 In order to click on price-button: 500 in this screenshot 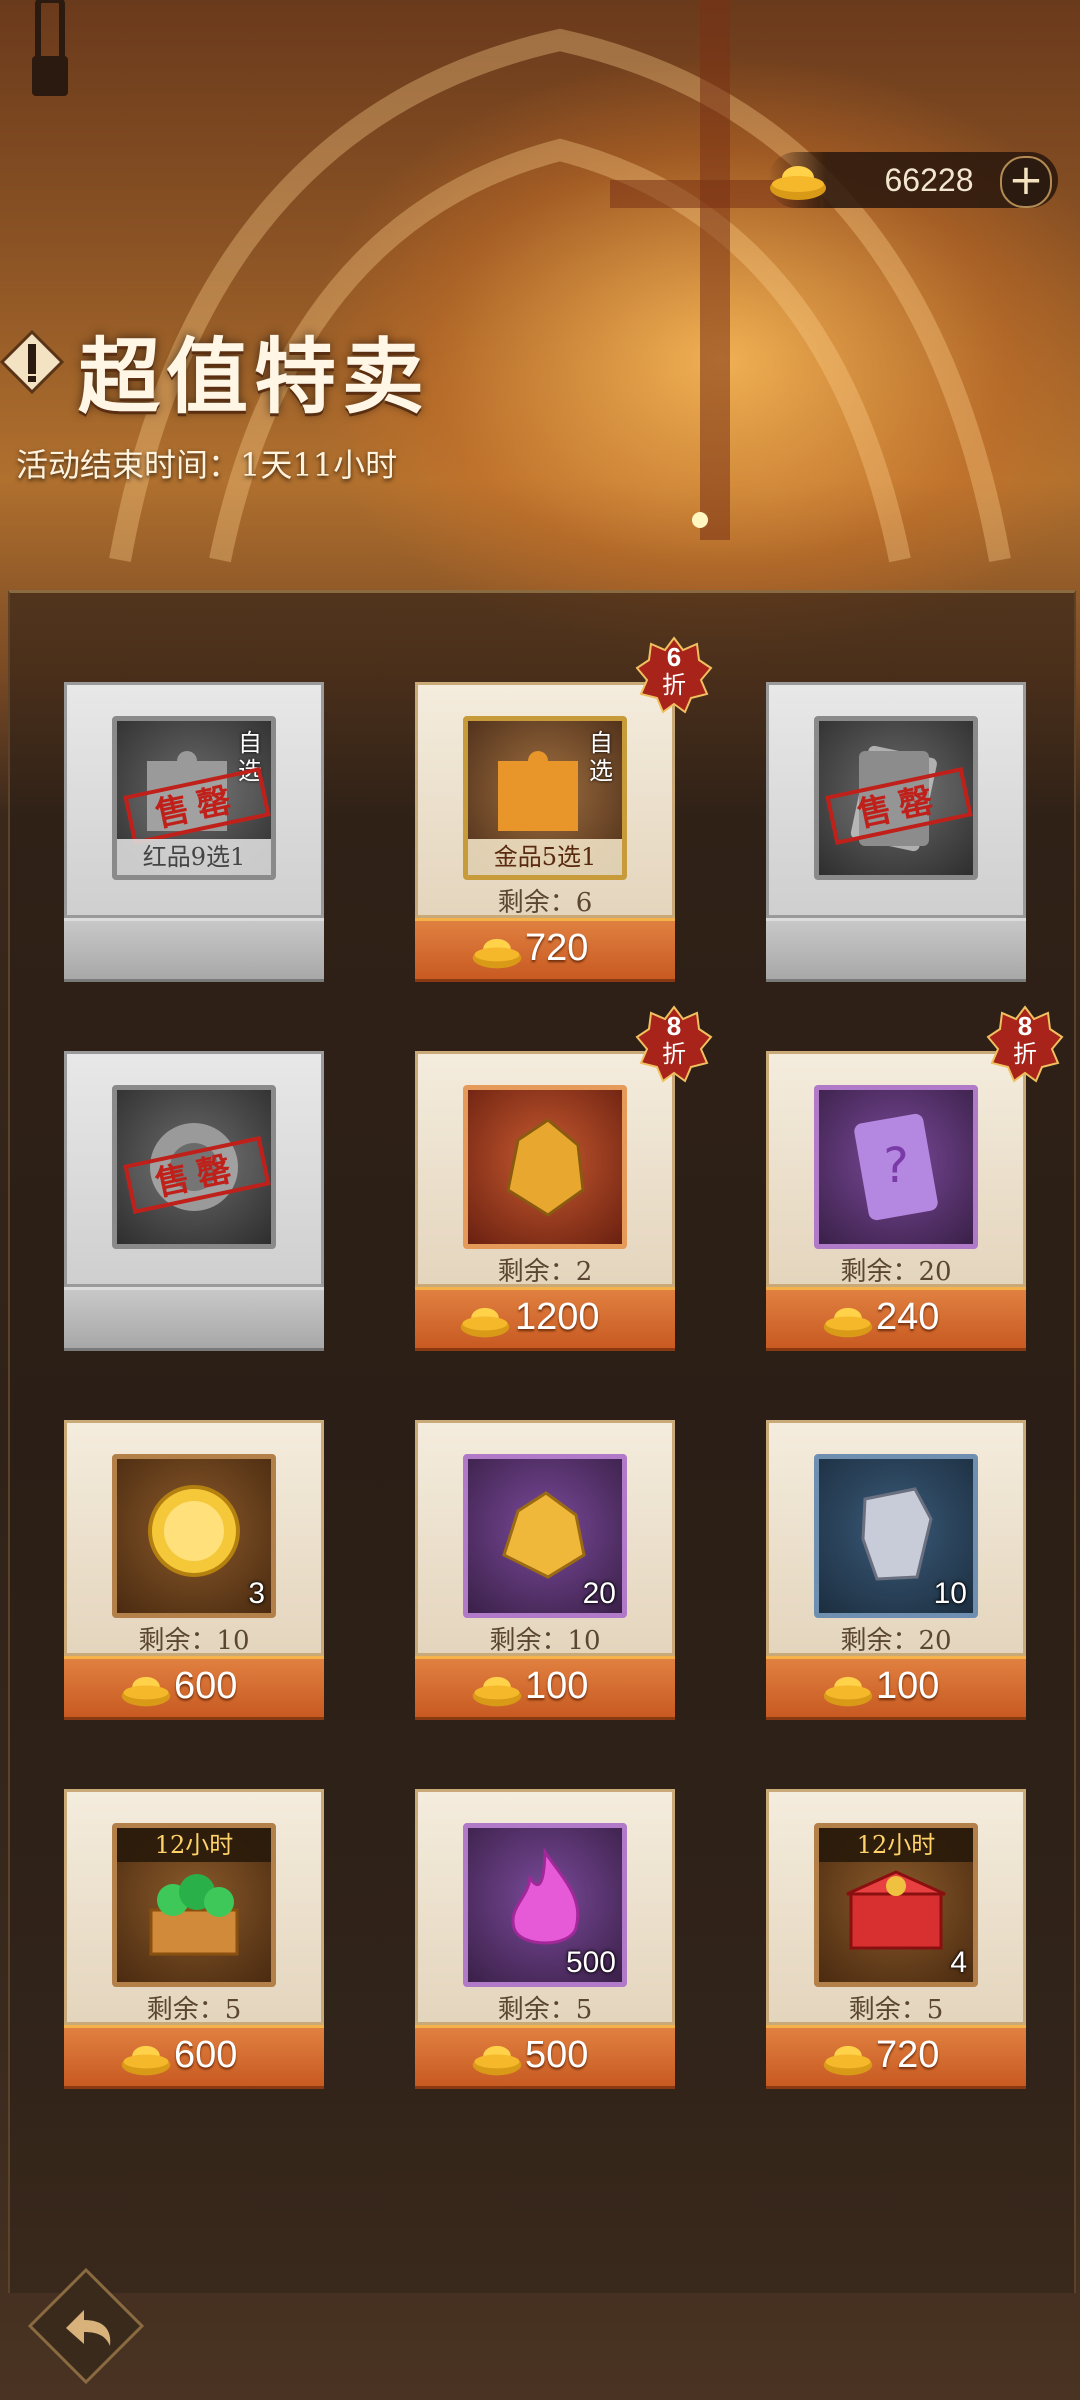, I will do `click(545, 2057)`.